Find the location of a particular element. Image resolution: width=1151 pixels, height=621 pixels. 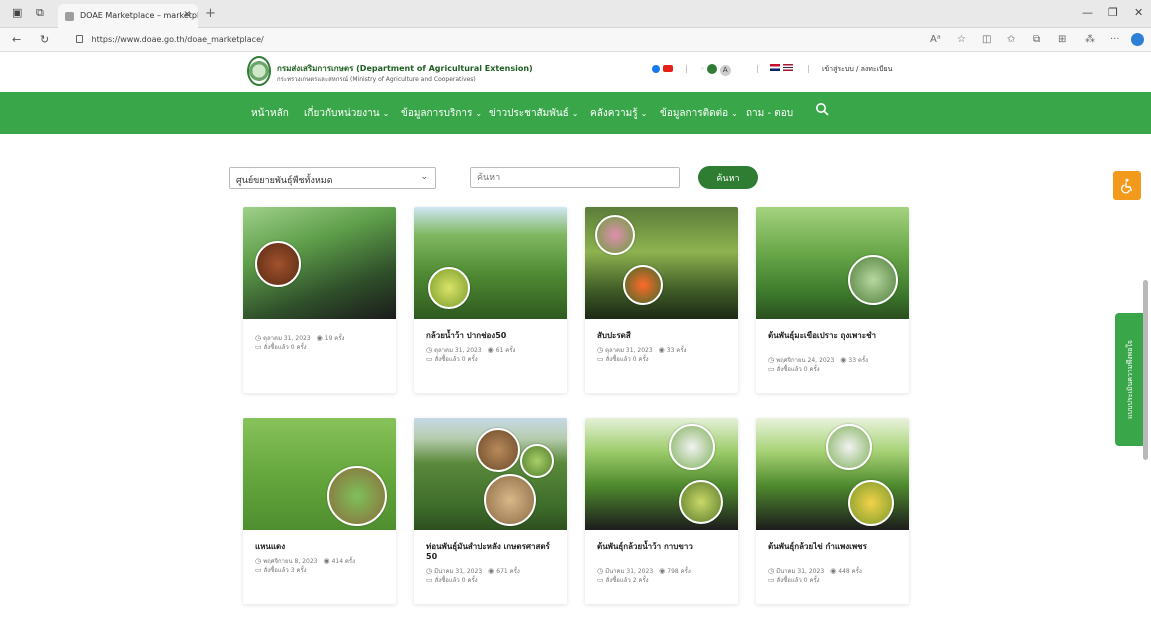

accessibility-button is located at coordinates (1127, 185).